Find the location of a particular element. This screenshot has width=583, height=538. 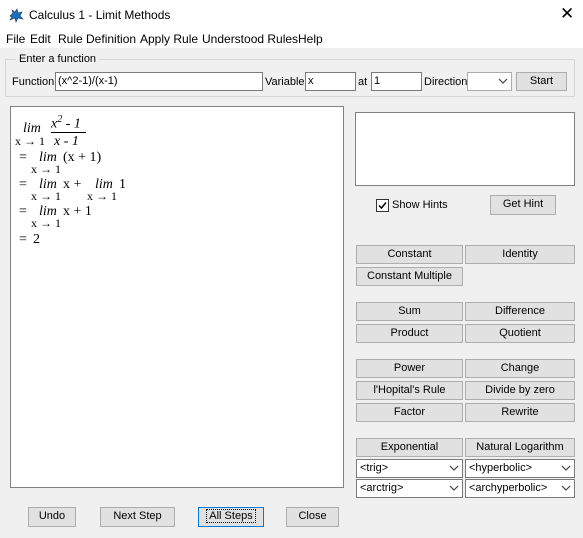

all-steps-button: All Steps is located at coordinates (231, 517).